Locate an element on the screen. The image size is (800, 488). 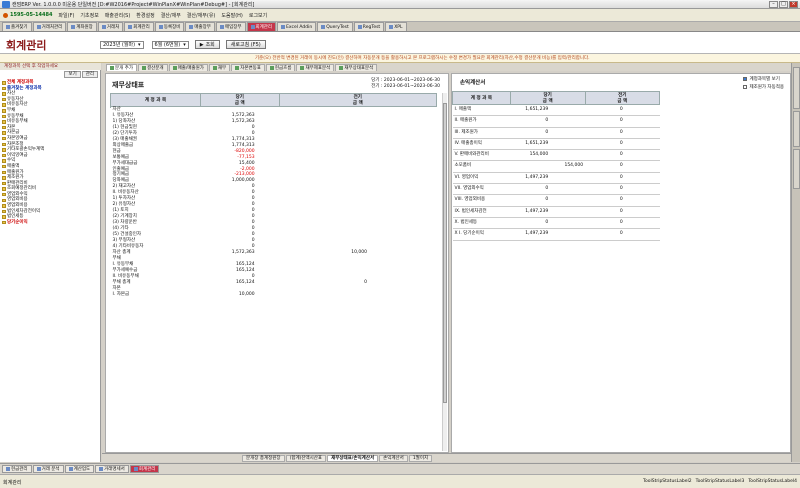
table-row: VII. 영업외수익 0 0 is located at coordinates (556, 189).